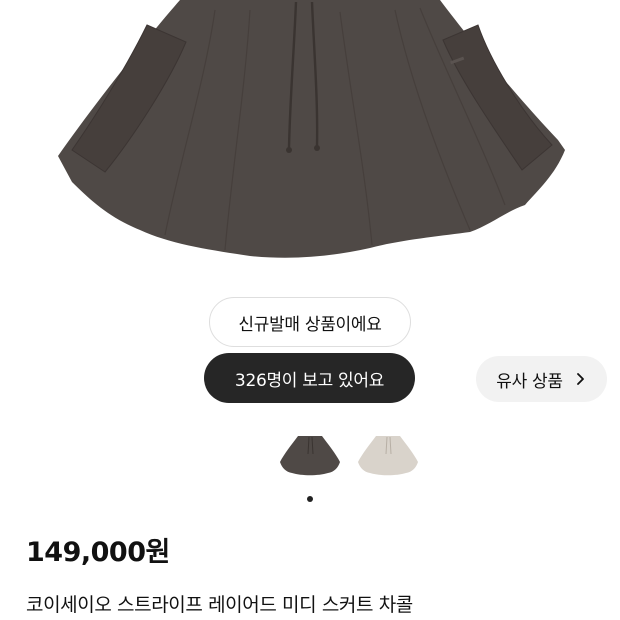  I want to click on ivory-skirt-thumbnail, so click(388, 456).